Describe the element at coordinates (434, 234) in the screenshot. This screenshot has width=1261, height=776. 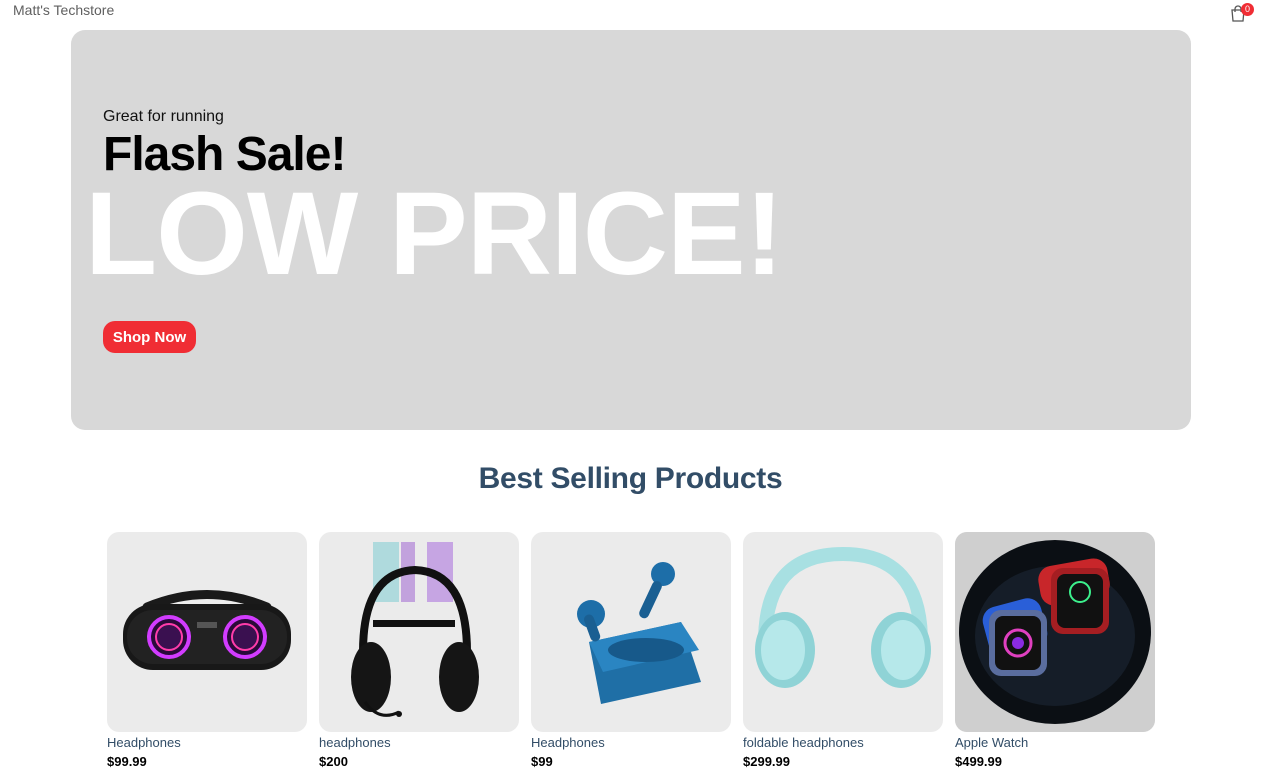
I see `hero-large-text: LOW PRICE!` at that location.